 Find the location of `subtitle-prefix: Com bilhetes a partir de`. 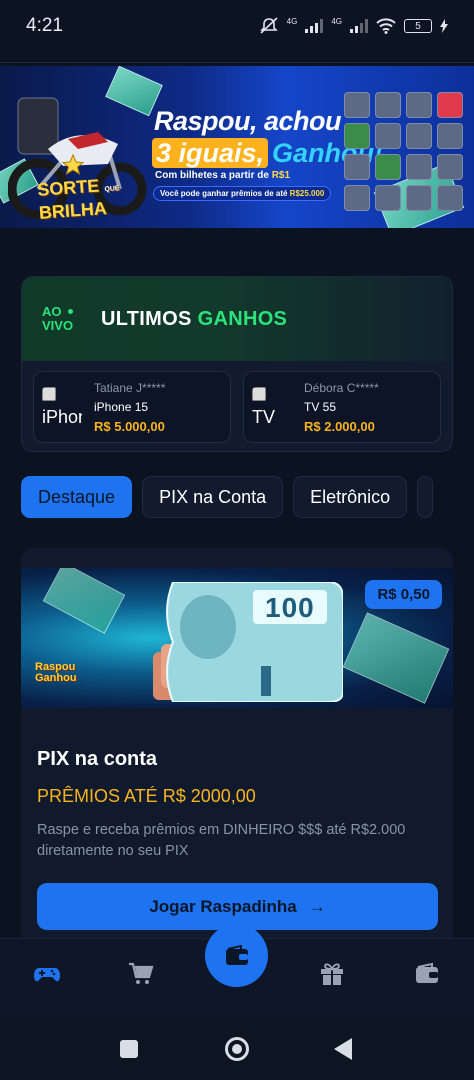

subtitle-prefix: Com bilhetes a partir de is located at coordinates (213, 175).